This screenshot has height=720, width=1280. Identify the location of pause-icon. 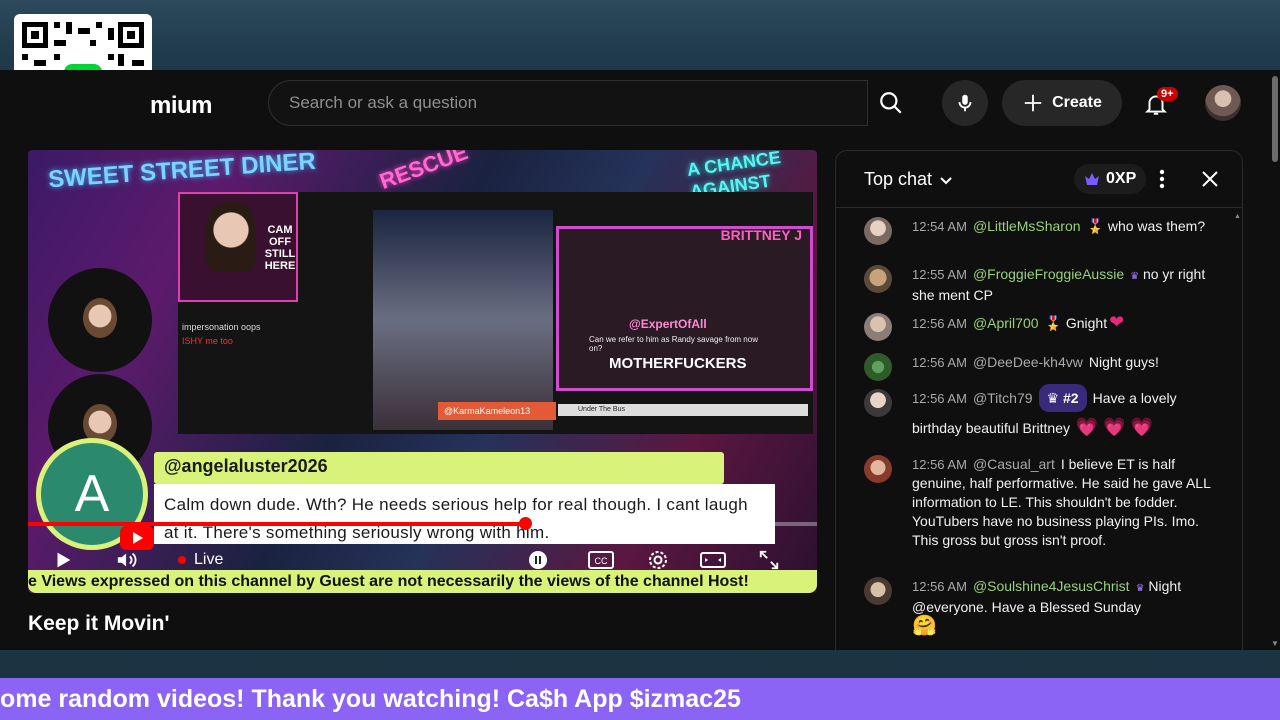
(538, 560).